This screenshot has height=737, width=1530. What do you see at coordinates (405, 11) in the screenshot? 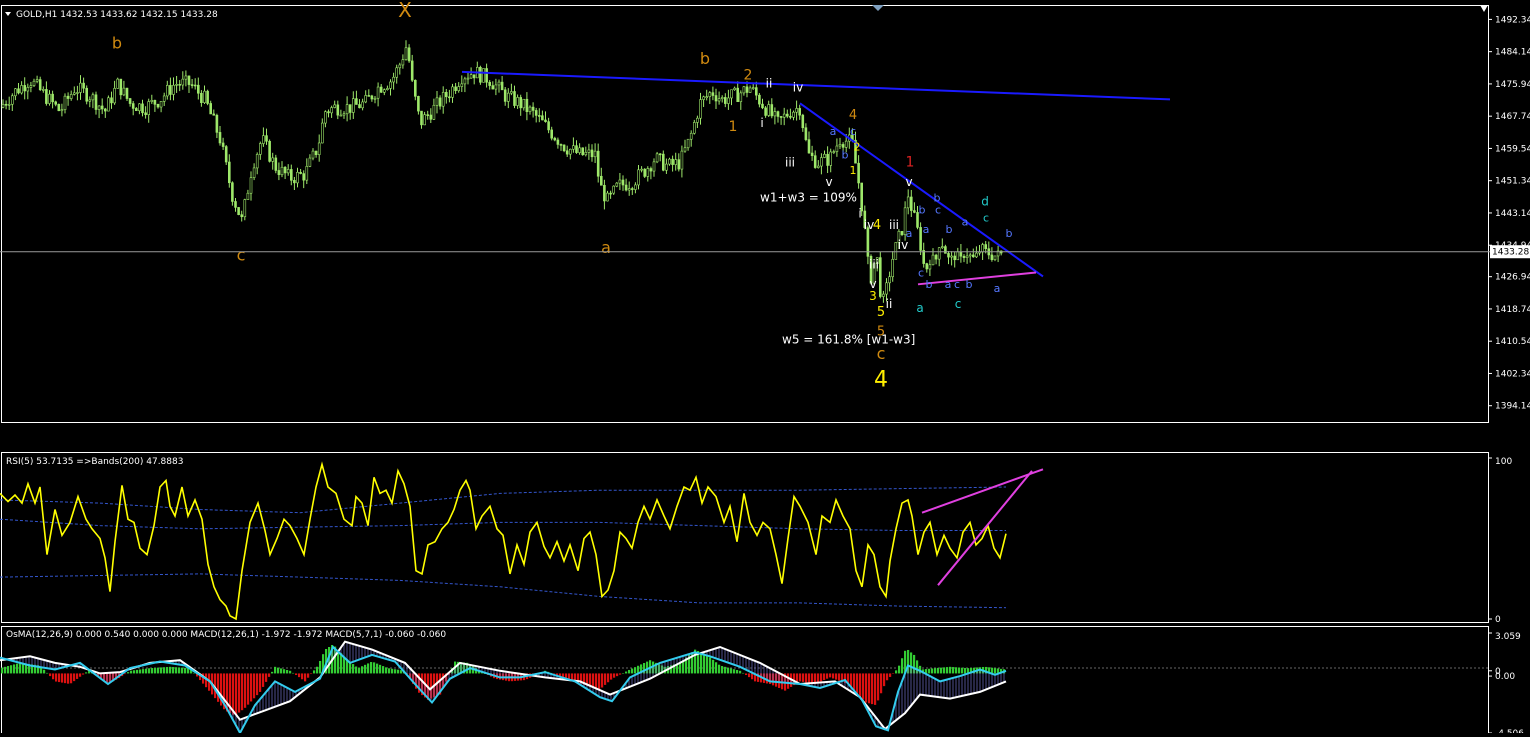
I see `wave-label: X` at bounding box center [405, 11].